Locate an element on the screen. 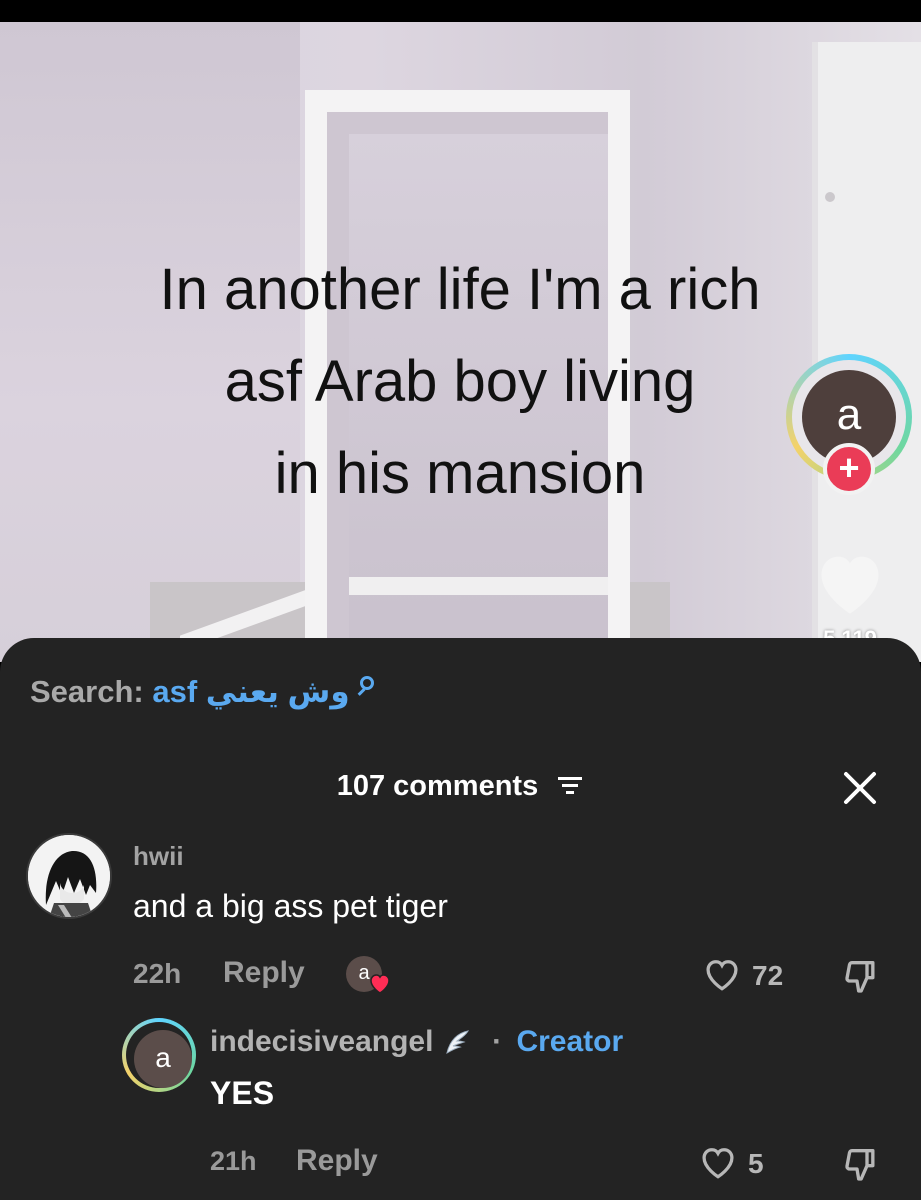  comments-count: 107 comments is located at coordinates (437, 786).